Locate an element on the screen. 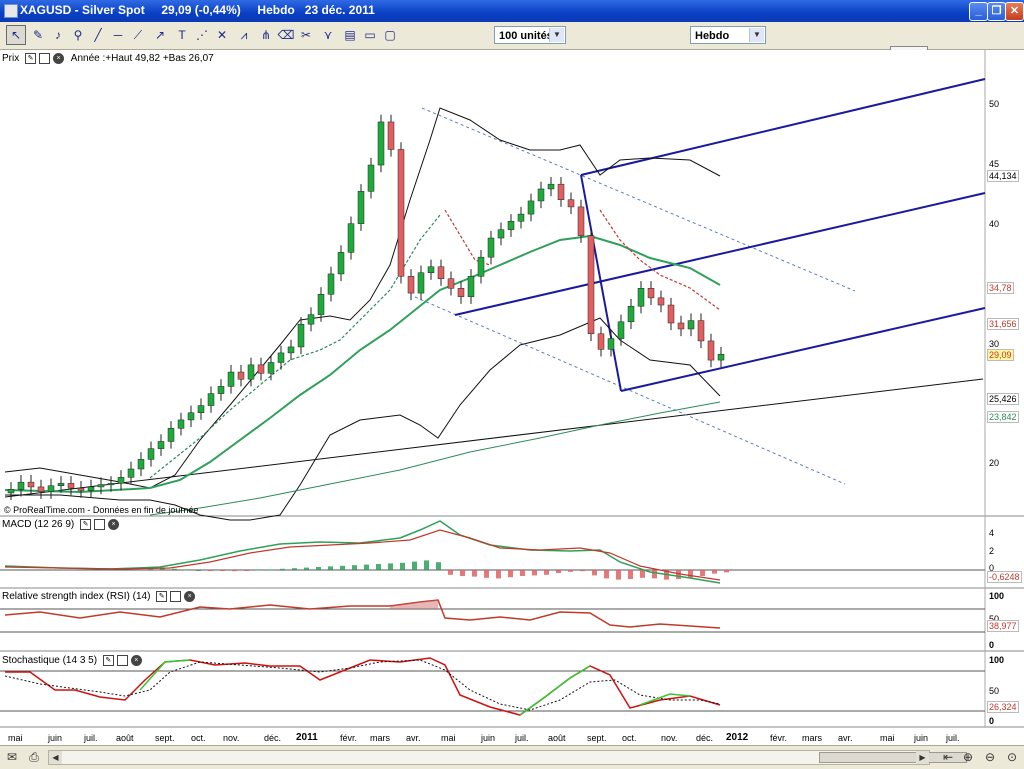 The image size is (1024, 769). value-label-ma50: 23,842 is located at coordinates (1003, 417).